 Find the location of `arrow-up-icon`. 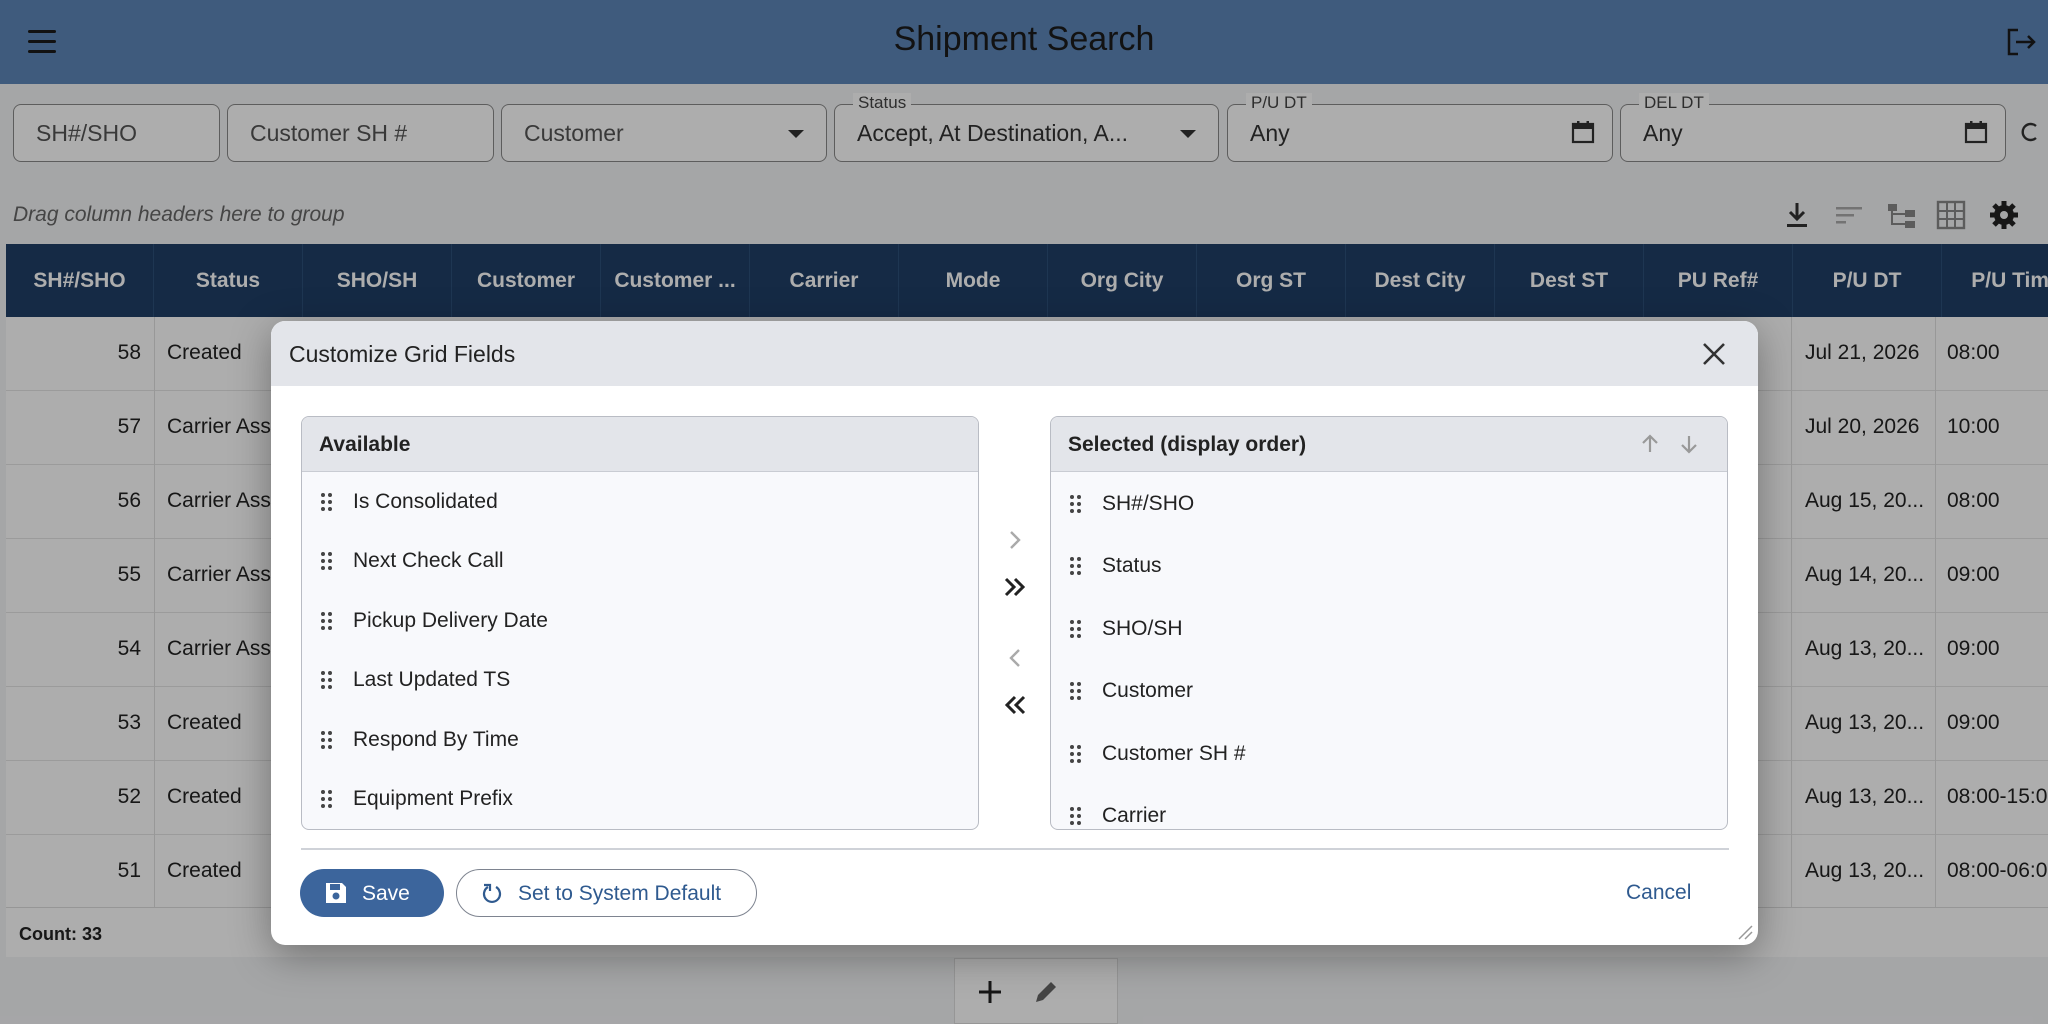

arrow-up-icon is located at coordinates (1650, 444).